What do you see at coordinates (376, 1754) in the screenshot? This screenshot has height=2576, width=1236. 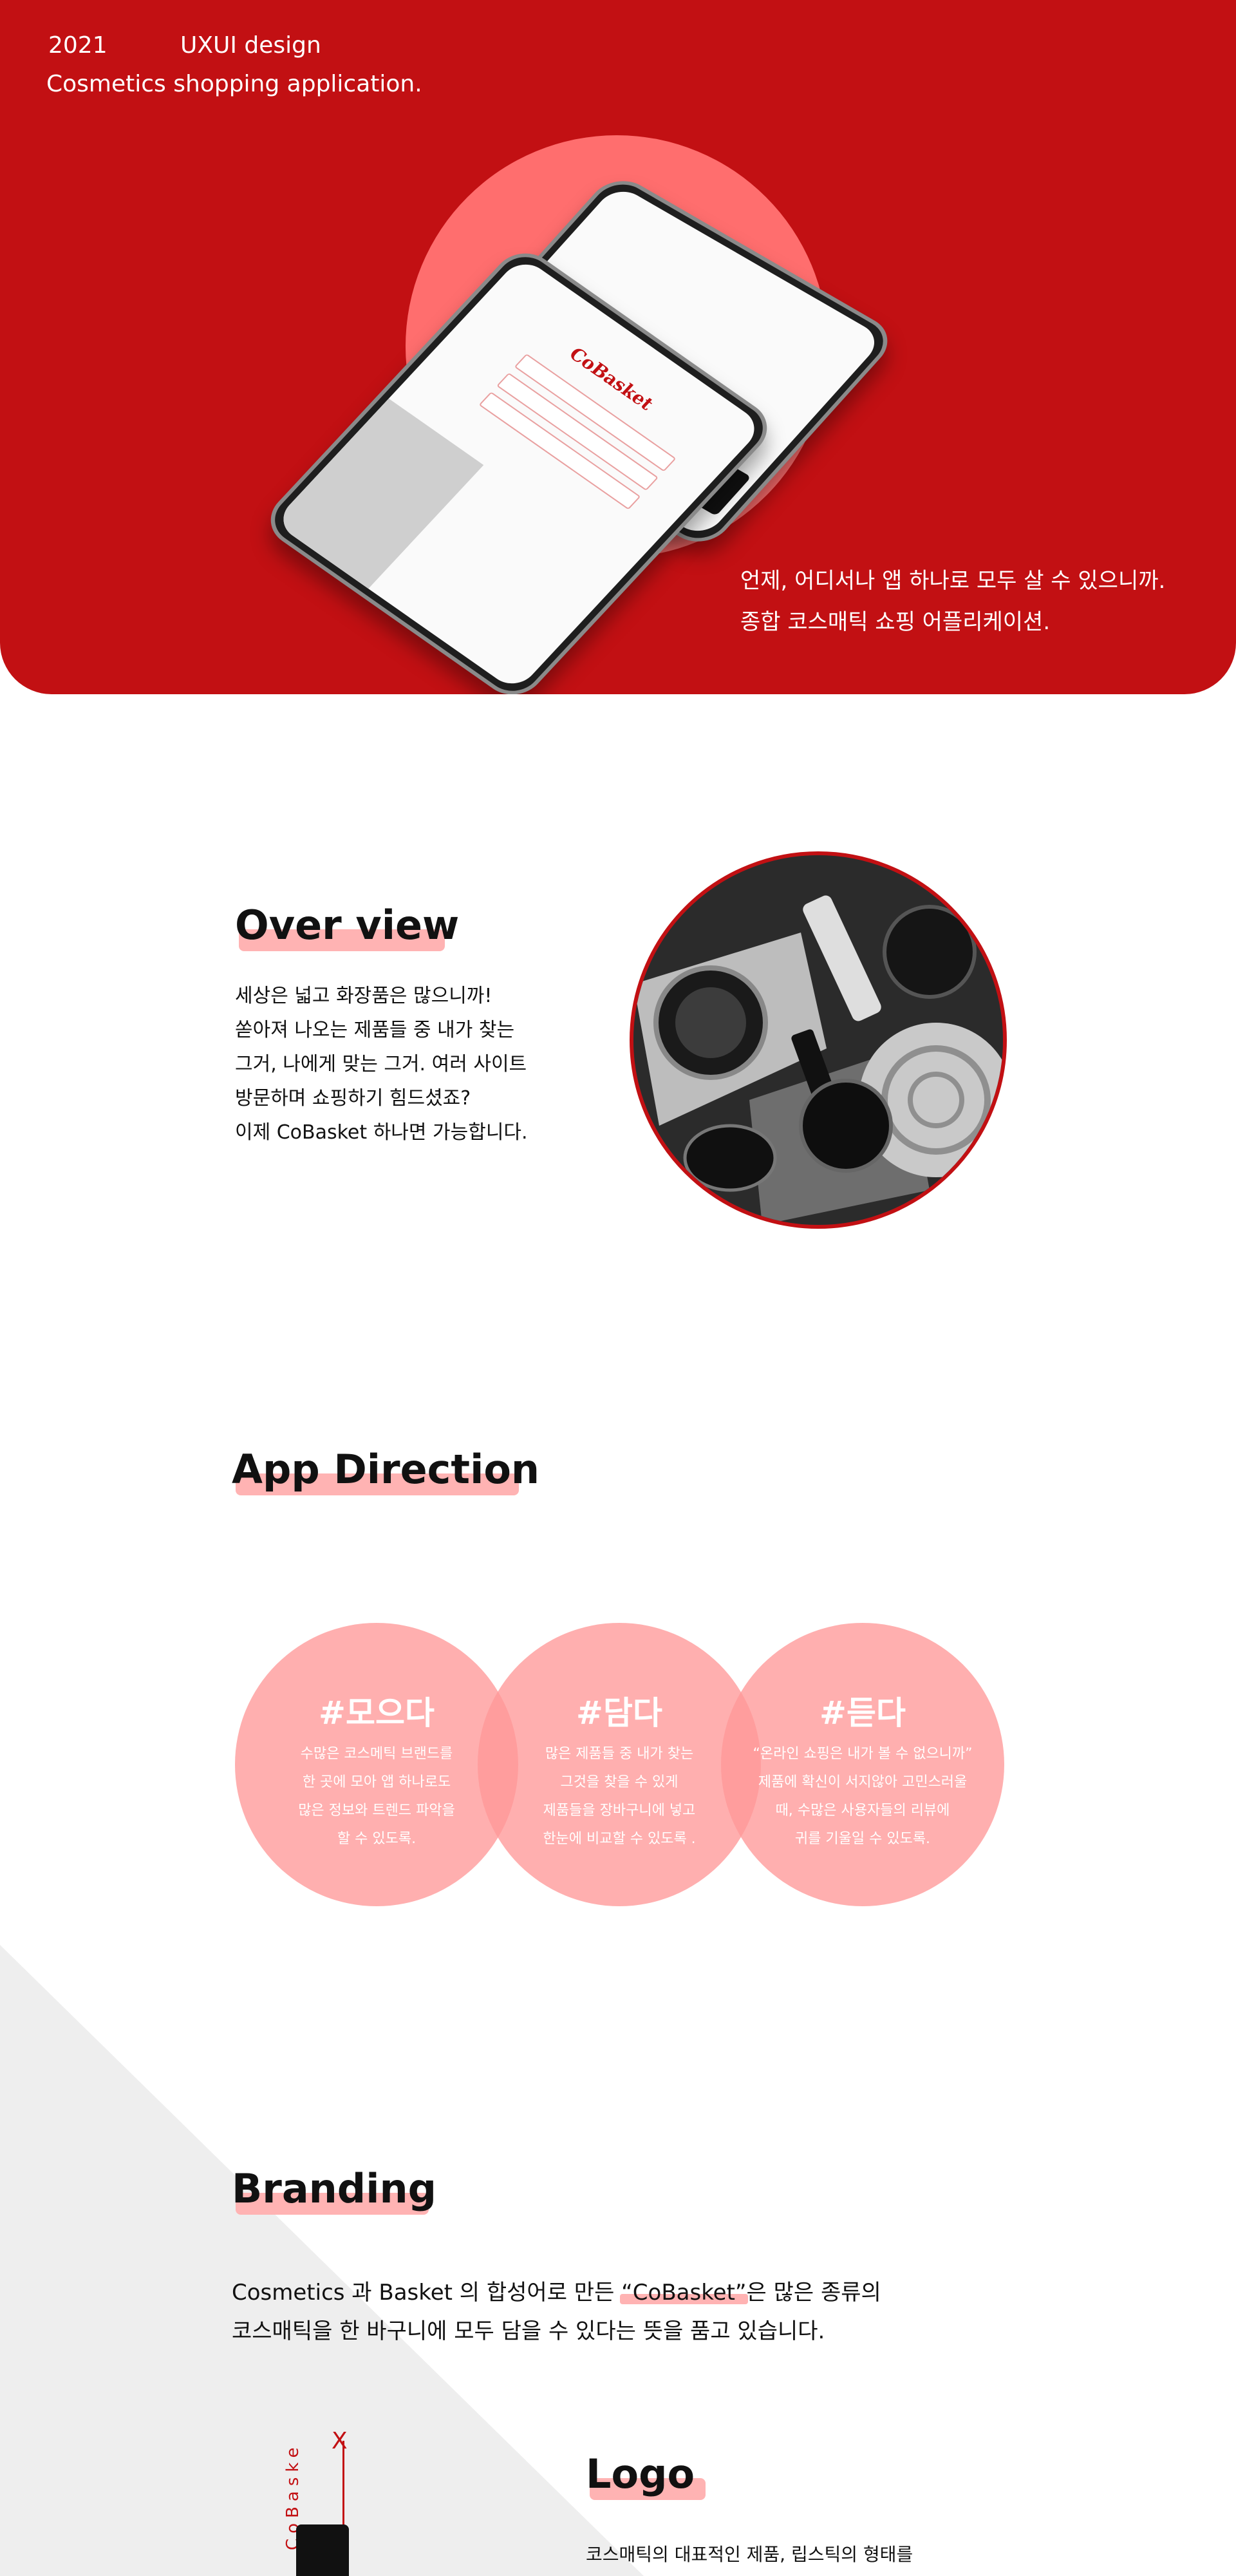 I see `direction-line: 수많은 코스메틱 브랜드를` at bounding box center [376, 1754].